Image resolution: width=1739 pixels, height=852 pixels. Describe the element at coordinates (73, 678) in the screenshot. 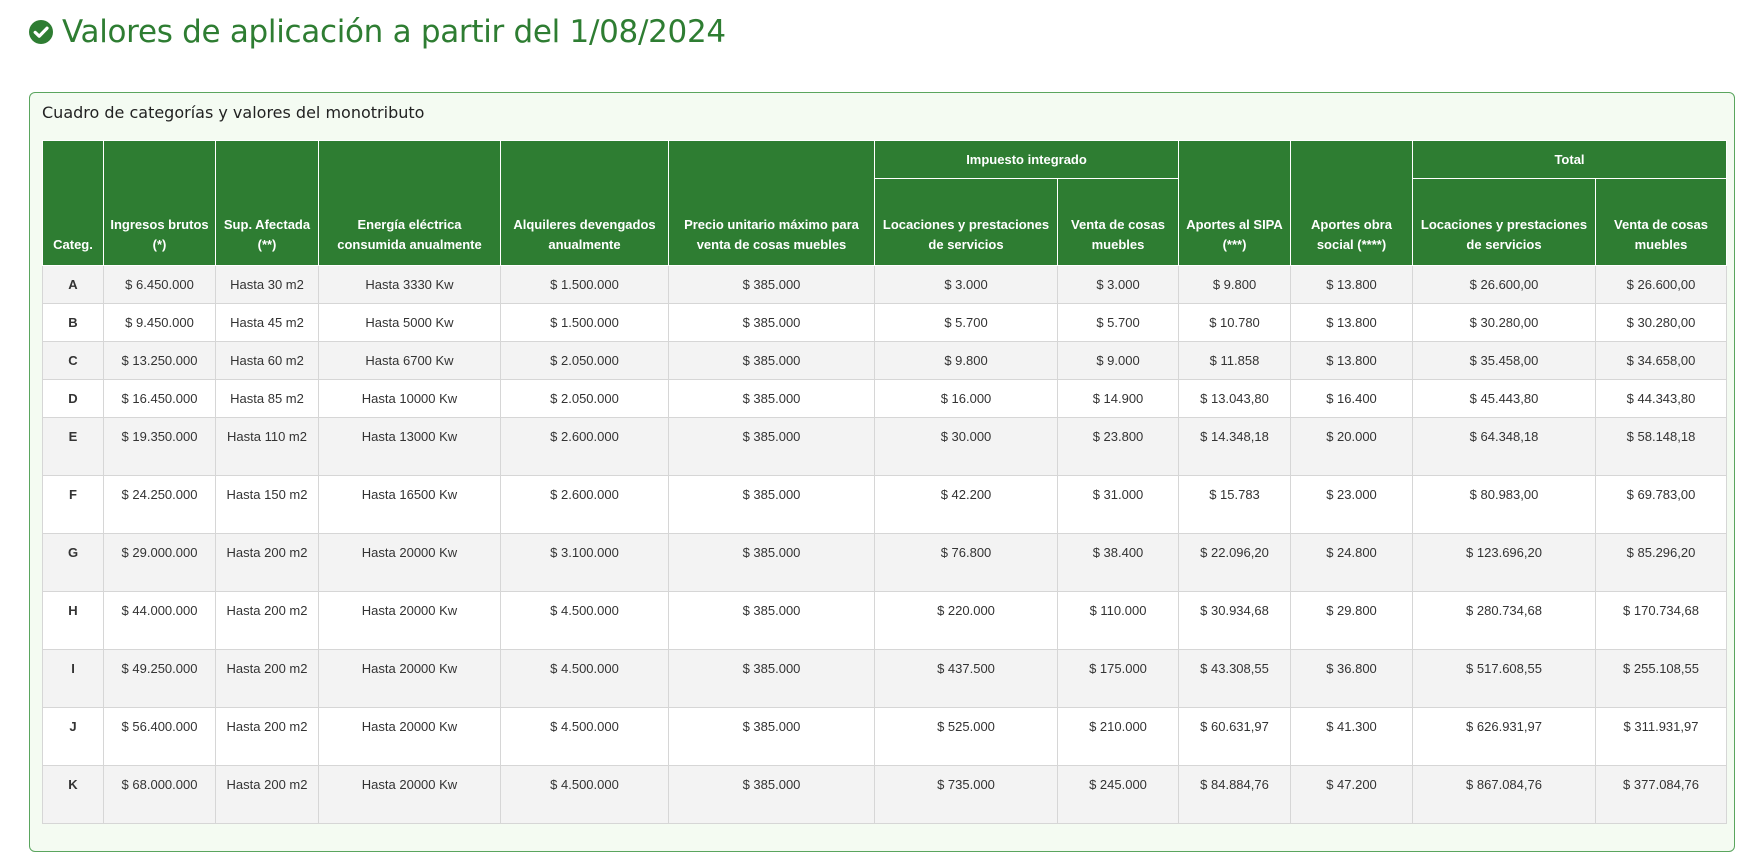

I see `cell-categ: I` at that location.